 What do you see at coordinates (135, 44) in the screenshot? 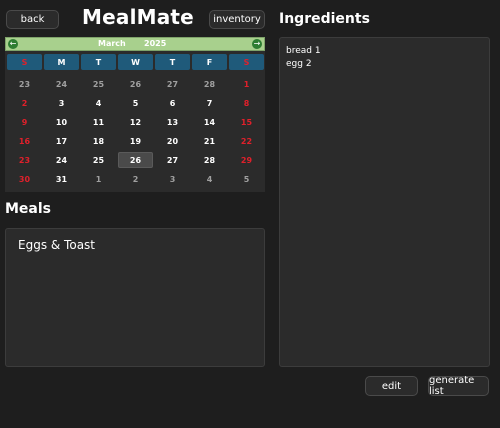
I see `calendar-header: ← March 2025 →` at bounding box center [135, 44].